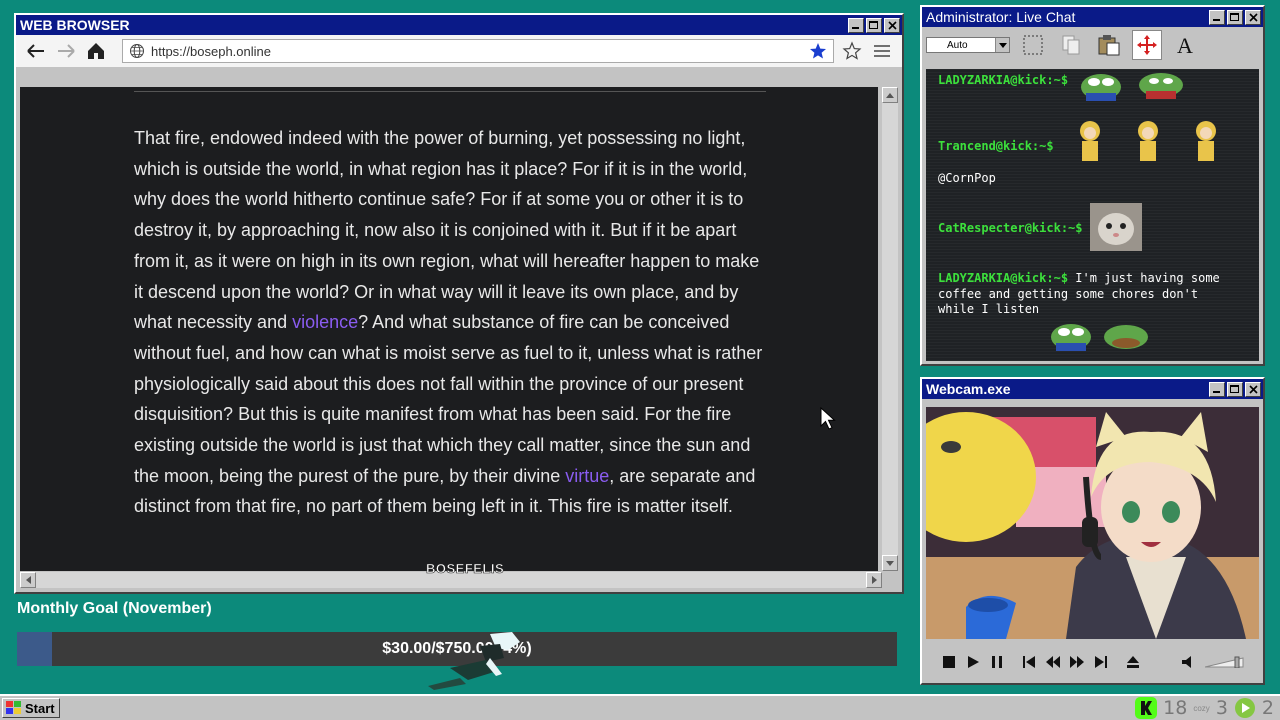 This screenshot has width=1280, height=720. Describe the element at coordinates (1001, 17) in the screenshot. I see `chat-title: Administrator: Live Chat` at that location.